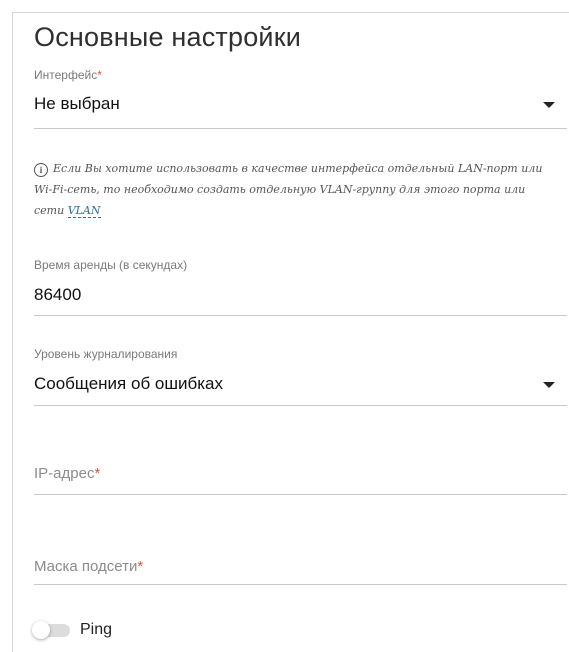 The height and width of the screenshot is (652, 569). What do you see at coordinates (300, 494) in the screenshot?
I see `ip-address-underline` at bounding box center [300, 494].